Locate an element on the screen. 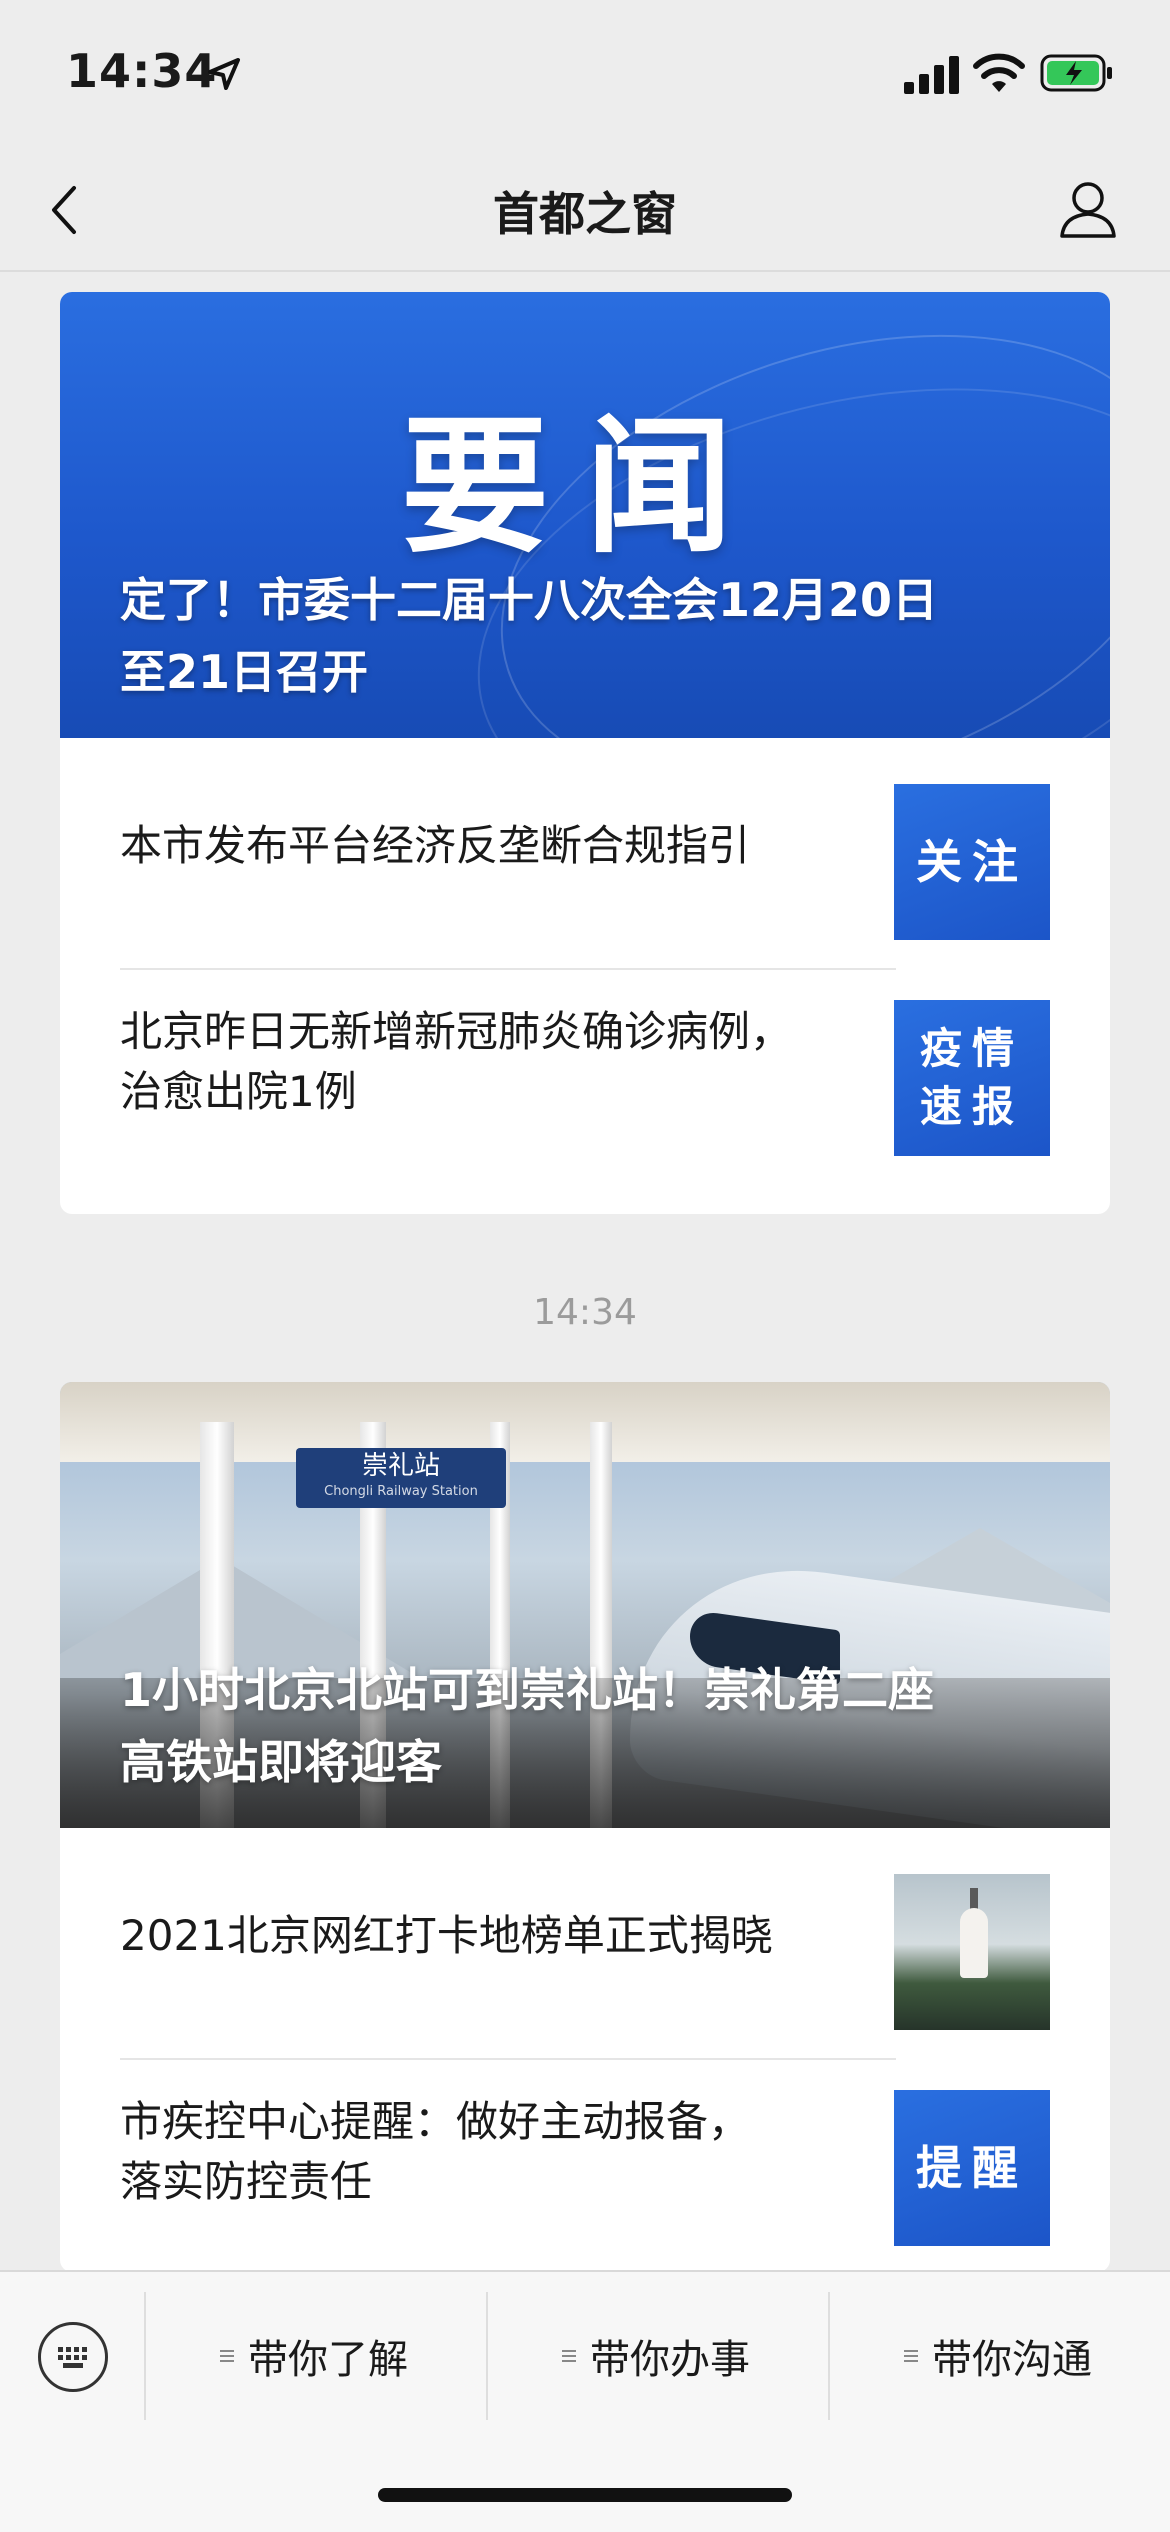 Image resolution: width=1170 pixels, height=2532 pixels. menu-item-services: 带你办事 is located at coordinates (656, 2356).